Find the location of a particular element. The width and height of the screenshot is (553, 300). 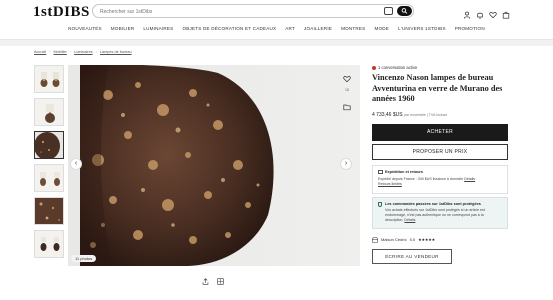

seller-info: Maison Cedric 5.0 ★★★★★ is located at coordinates (440, 239).